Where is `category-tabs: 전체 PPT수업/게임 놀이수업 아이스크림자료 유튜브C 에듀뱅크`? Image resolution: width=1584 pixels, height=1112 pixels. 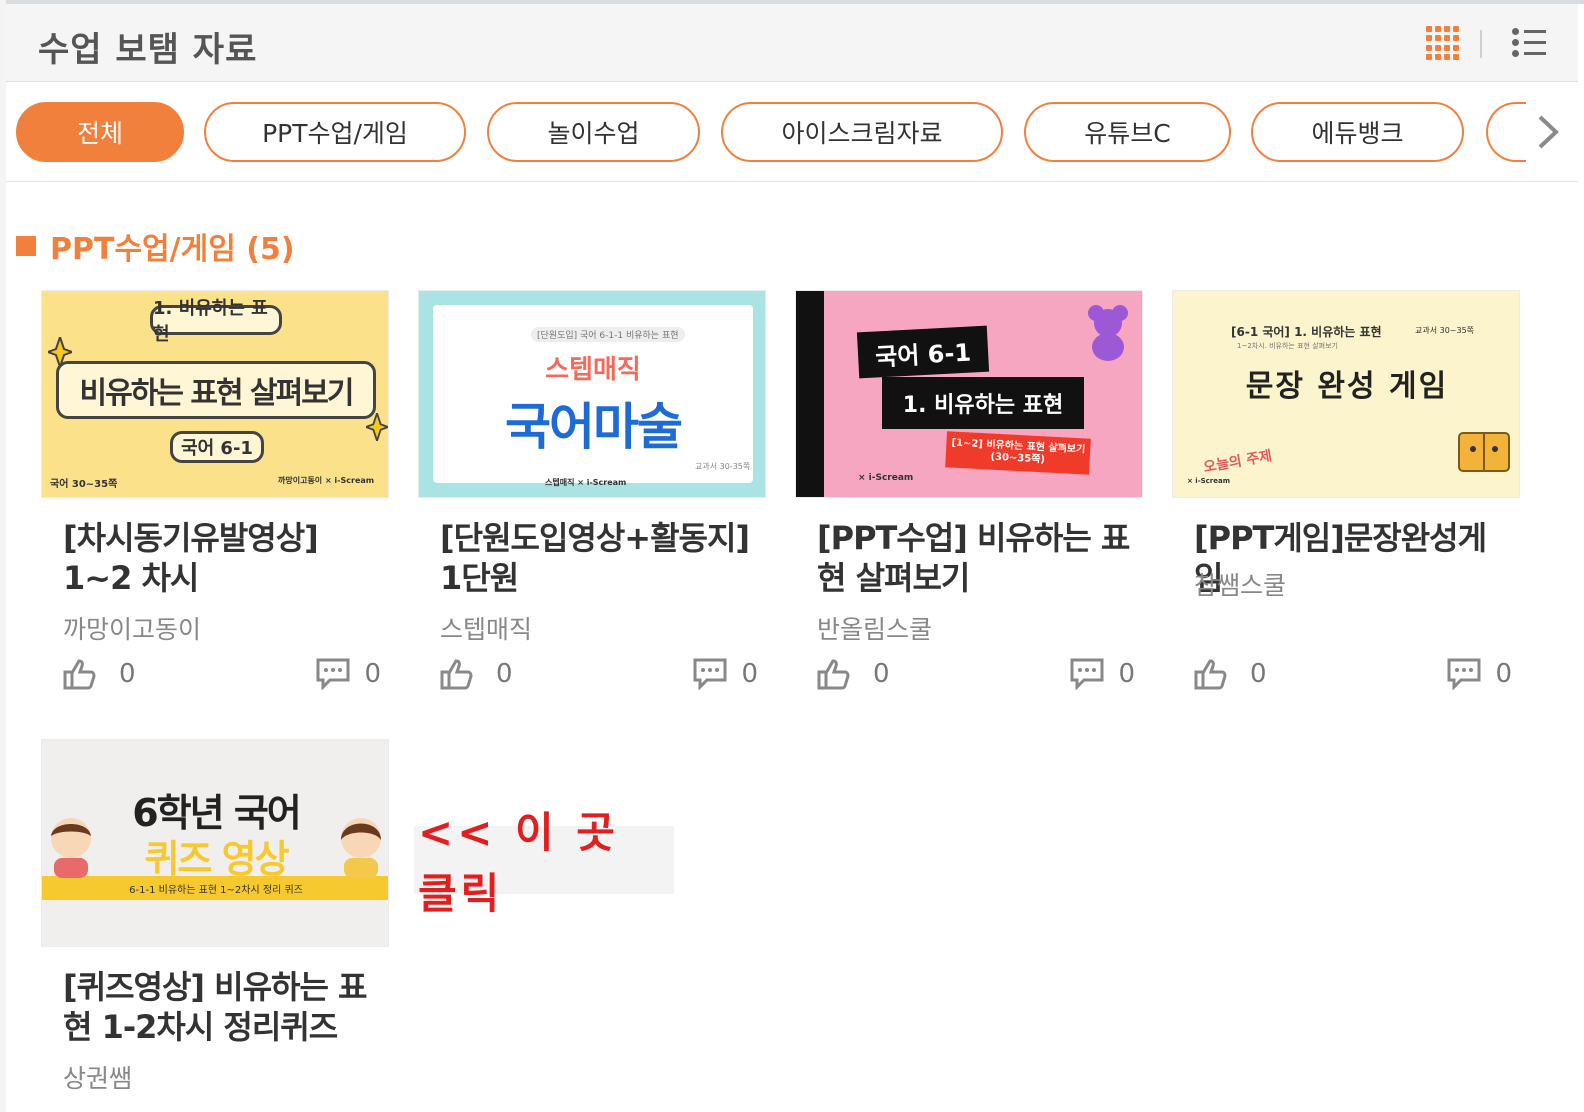 category-tabs: 전체 PPT수업/게임 놀이수업 아이스크림자료 유튜브C 에듀뱅크 is located at coordinates (792, 132).